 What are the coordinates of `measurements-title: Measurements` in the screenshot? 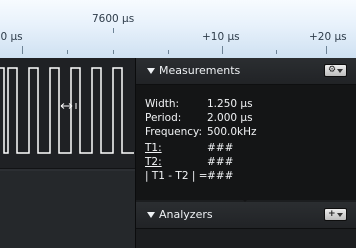 It's located at (200, 70).